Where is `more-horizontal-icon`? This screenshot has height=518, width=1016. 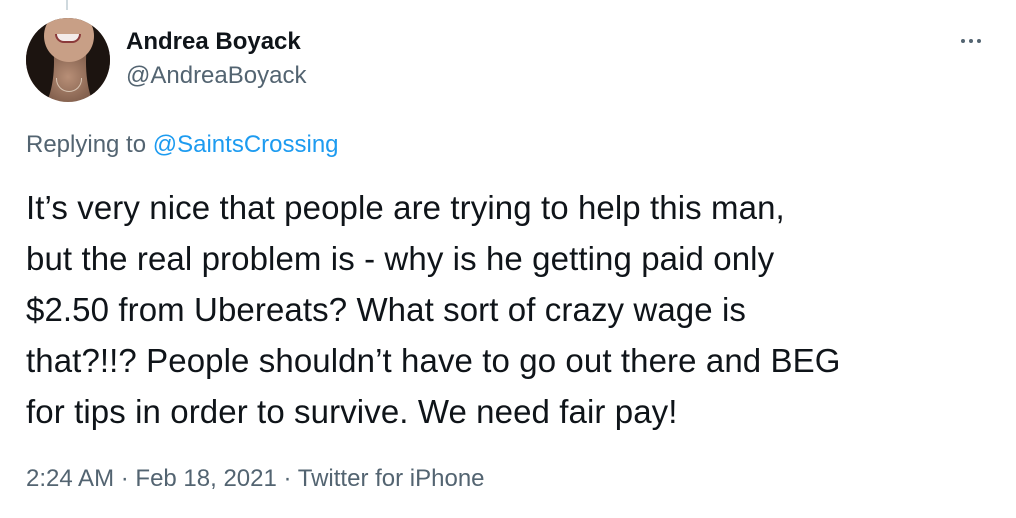 more-horizontal-icon is located at coordinates (963, 41).